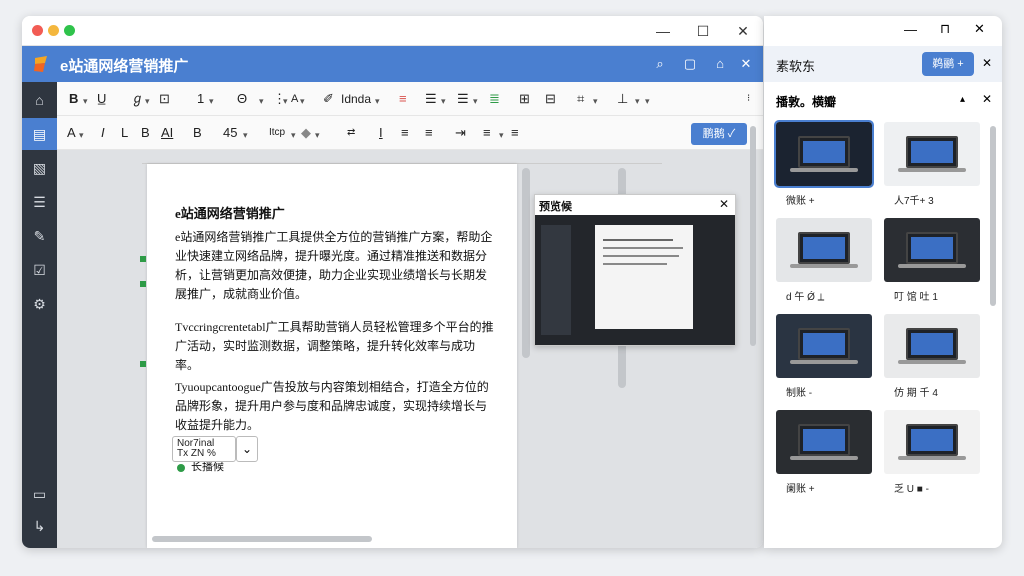  Describe the element at coordinates (392, 64) in the screenshot. I see `app-header: e站通网络营销推广 ⌕ ▢ ⌂ ✕` at that location.